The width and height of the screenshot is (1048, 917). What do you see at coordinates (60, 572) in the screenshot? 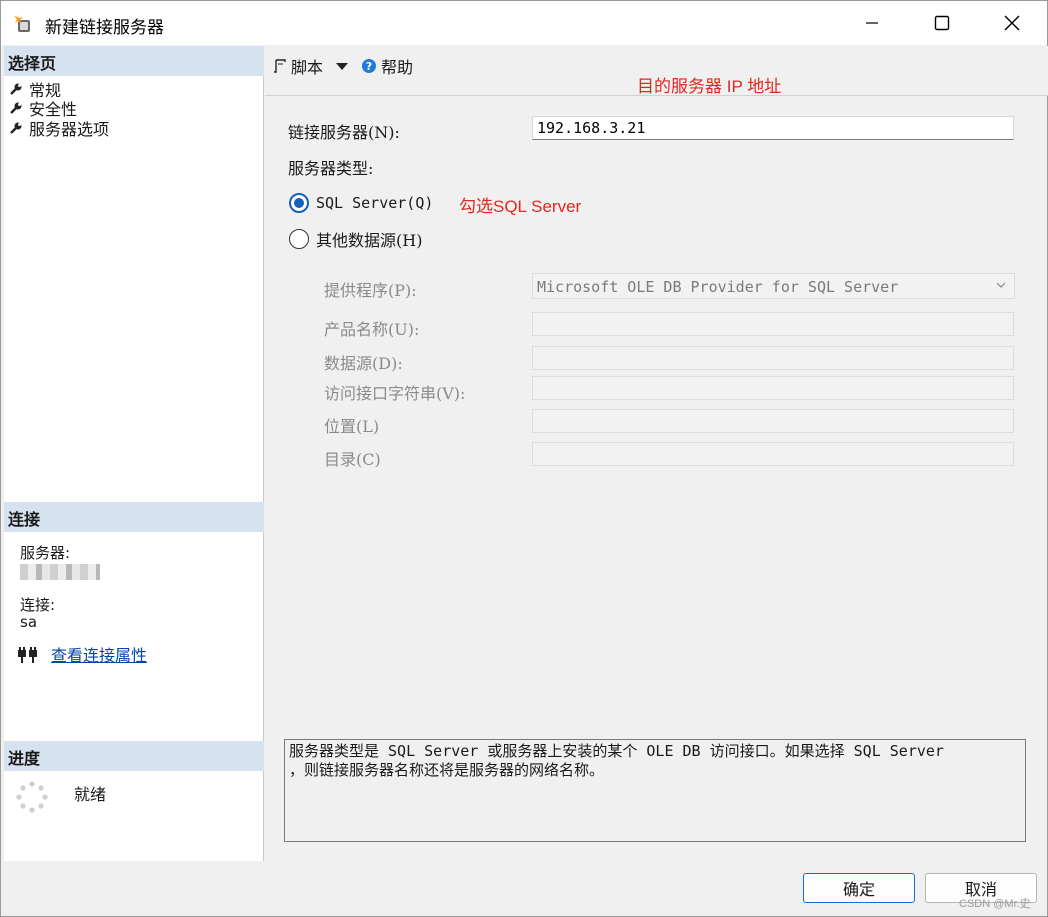
I see `redacted-server-name` at bounding box center [60, 572].